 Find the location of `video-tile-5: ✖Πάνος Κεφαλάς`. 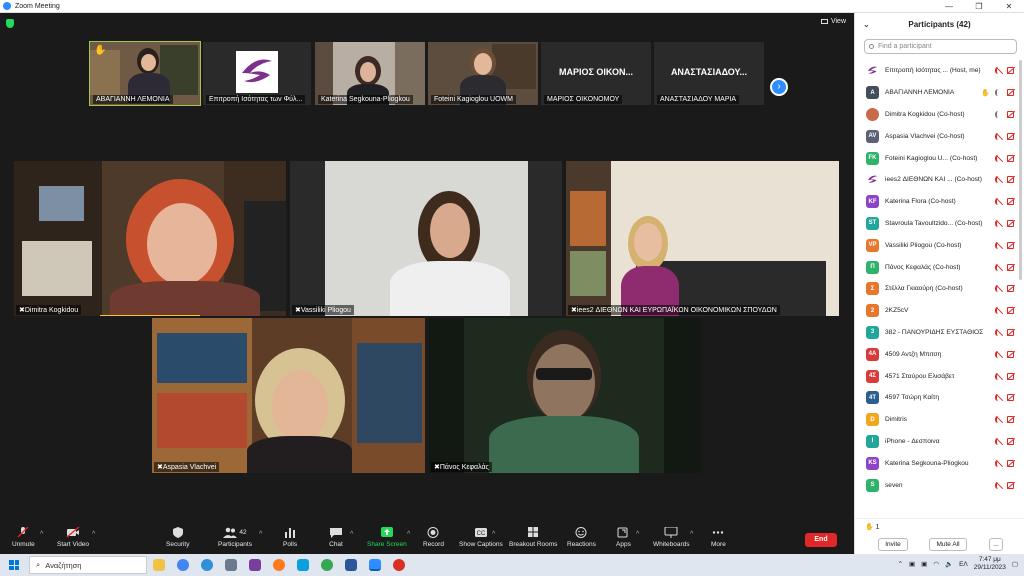

video-tile-5: ✖Πάνος Κεφαλάς is located at coordinates (565, 395).